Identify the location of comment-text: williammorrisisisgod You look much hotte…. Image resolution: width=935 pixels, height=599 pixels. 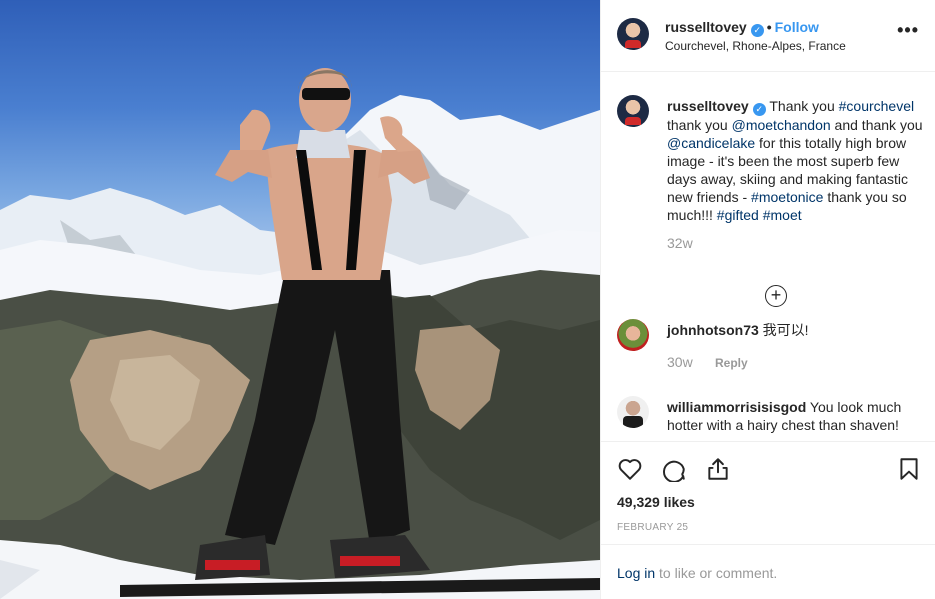
(797, 416).